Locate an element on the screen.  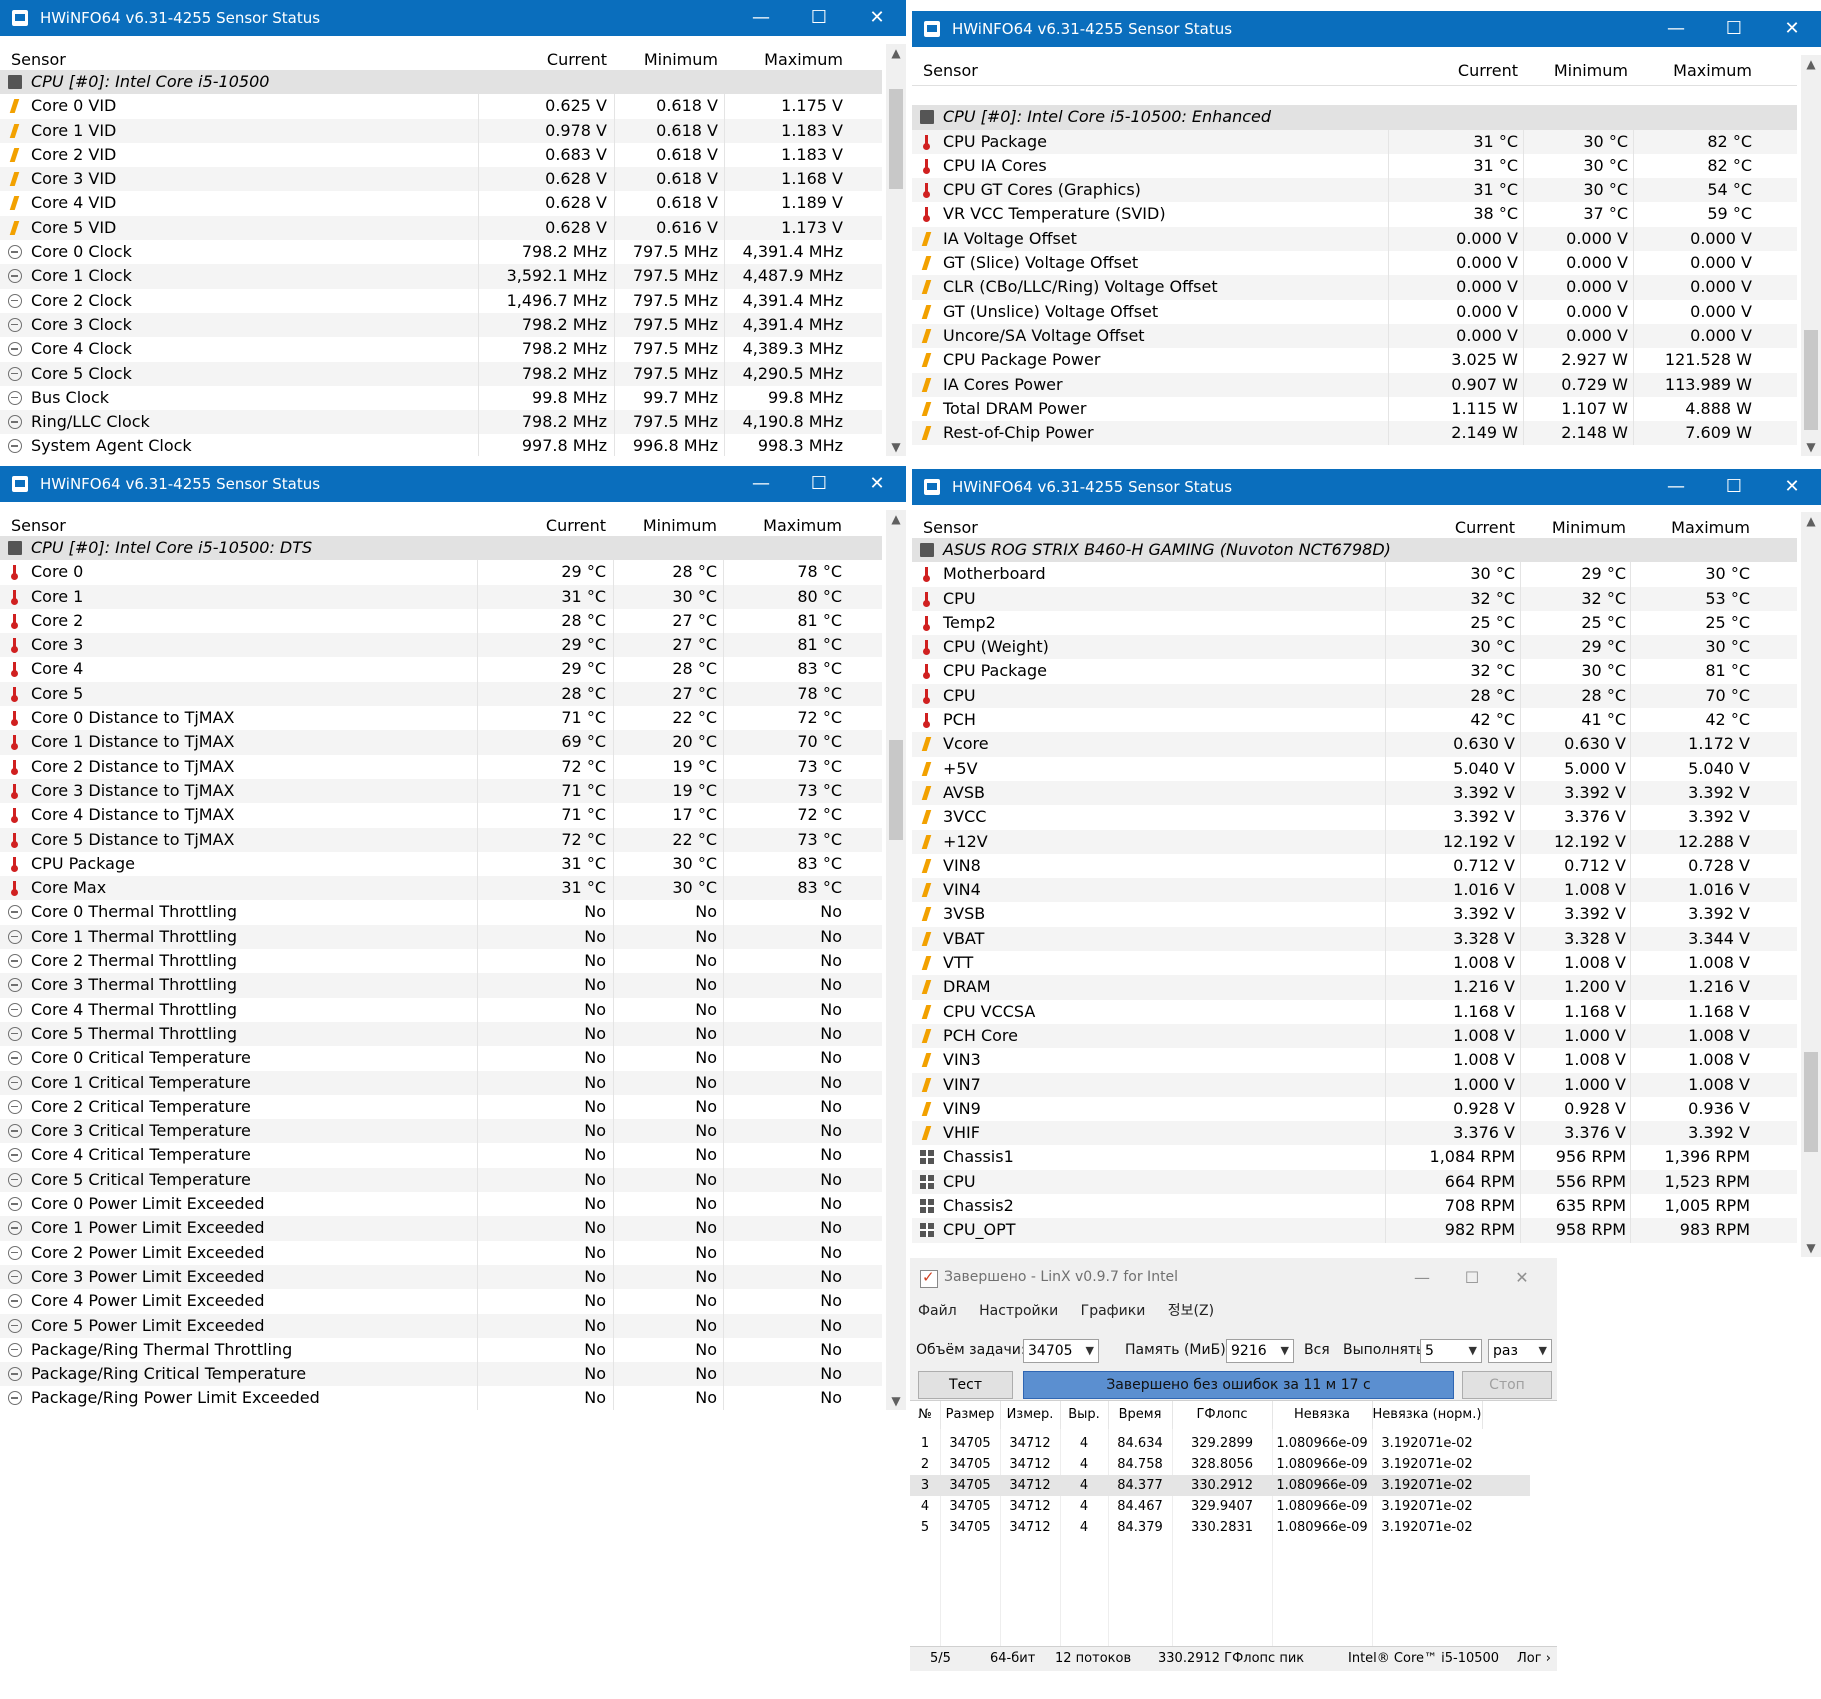
sensor-row: VIN8 0.712 V 0.712 V 0.728 V is located at coordinates (1354, 866).